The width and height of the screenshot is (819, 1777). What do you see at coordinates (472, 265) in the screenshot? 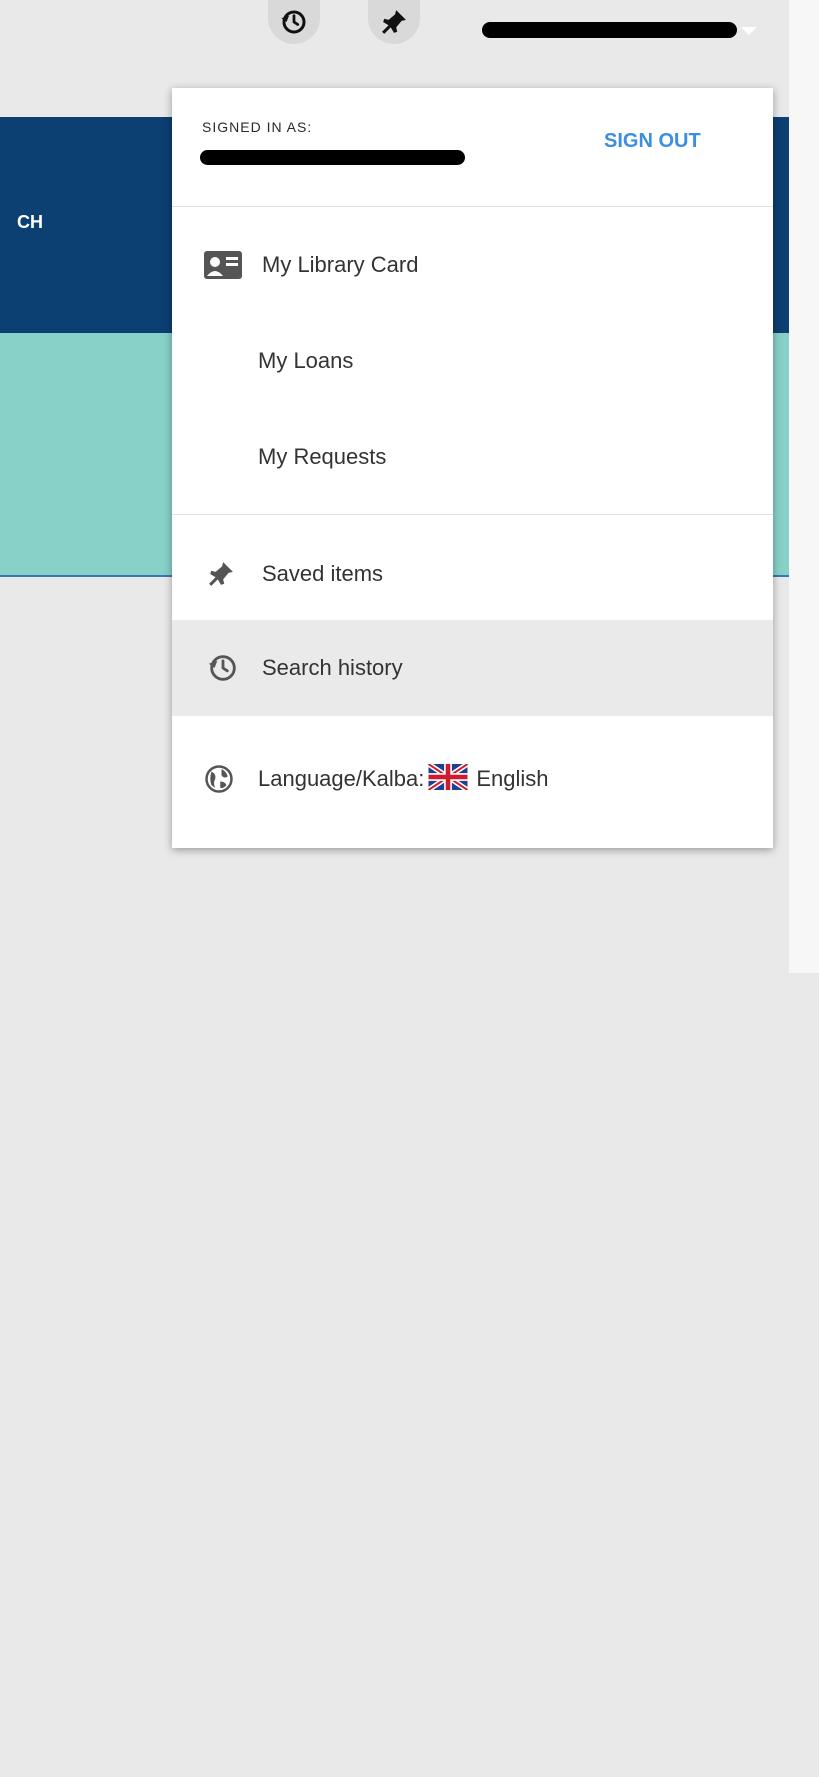
I see `menu-item-library-card: My Library Card` at bounding box center [472, 265].